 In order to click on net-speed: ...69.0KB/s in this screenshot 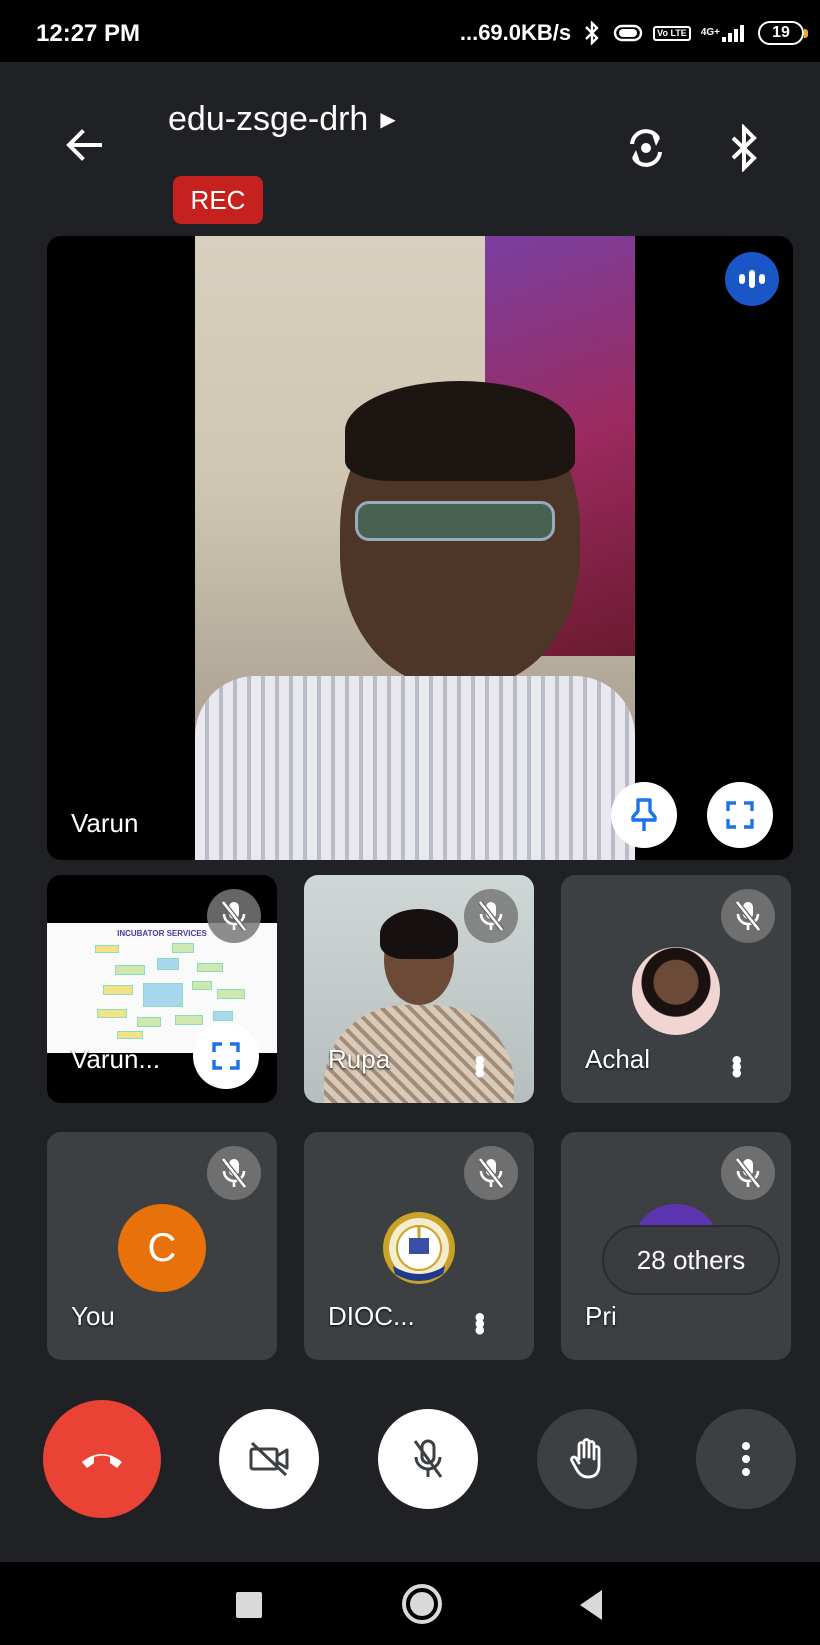, I will do `click(515, 32)`.